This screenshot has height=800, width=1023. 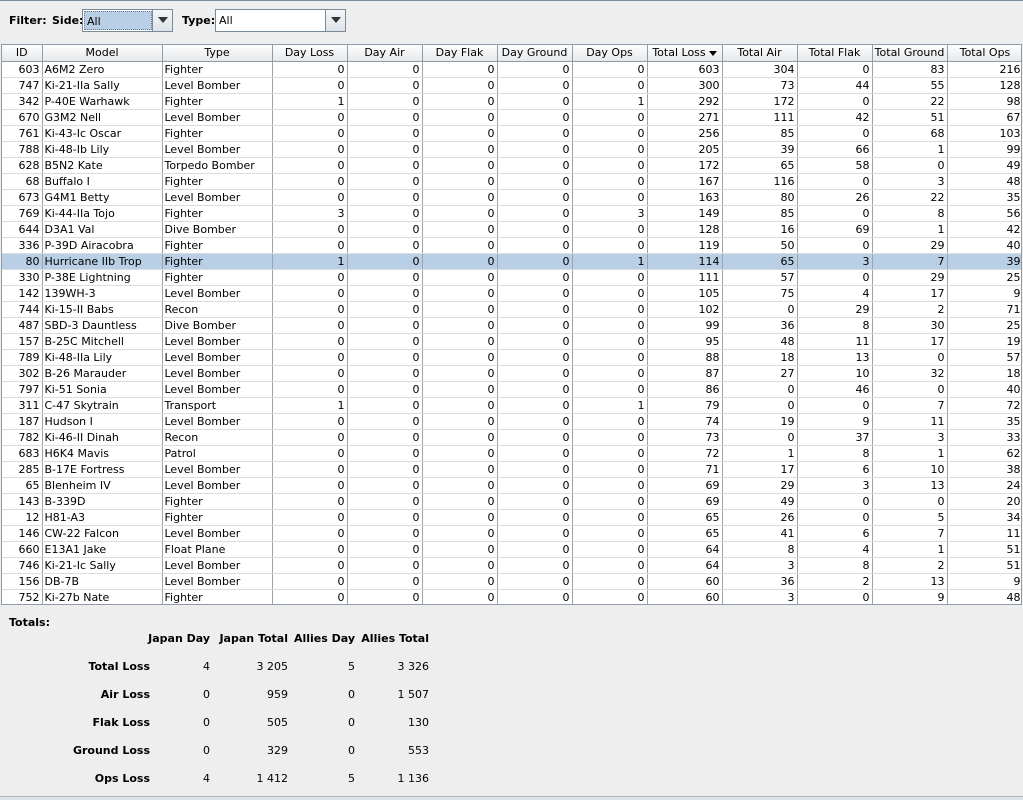 What do you see at coordinates (511, 485) in the screenshot?
I see `table-row: 65 Blenheim IV Level Bomber 0 0 0 0 0 69 29 3 13 24` at bounding box center [511, 485].